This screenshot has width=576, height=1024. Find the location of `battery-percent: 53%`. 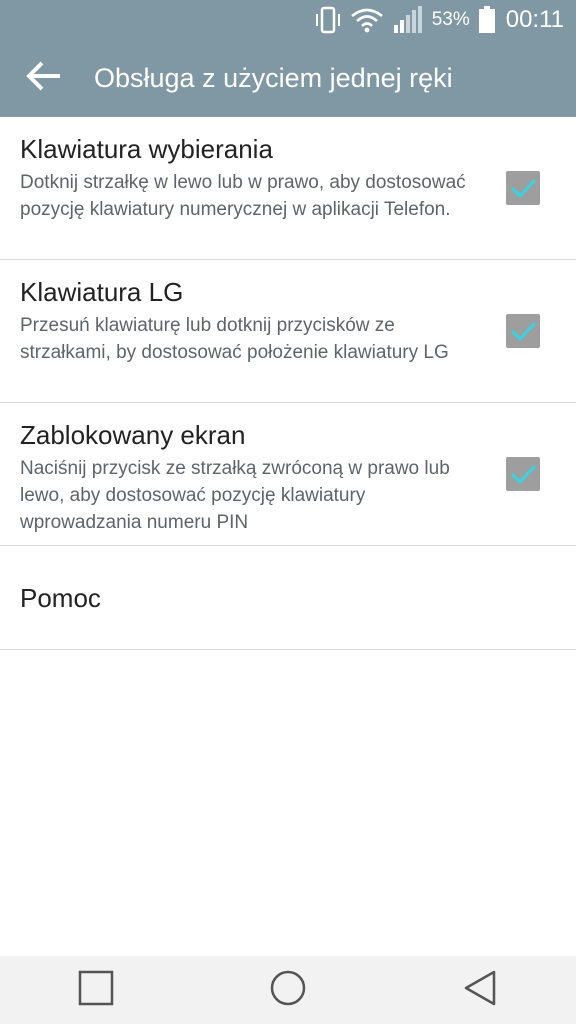

battery-percent: 53% is located at coordinates (450, 19).